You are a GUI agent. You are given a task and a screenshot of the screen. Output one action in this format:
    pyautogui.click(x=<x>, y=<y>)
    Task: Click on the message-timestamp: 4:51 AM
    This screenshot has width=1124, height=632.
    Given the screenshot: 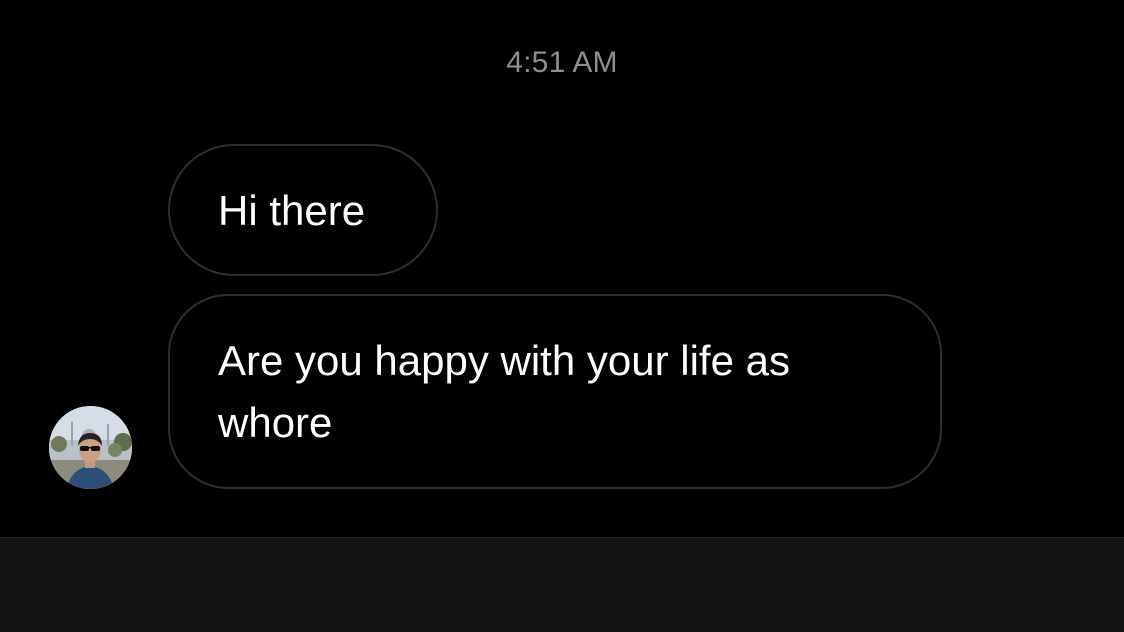 What is the action you would take?
    pyautogui.click(x=562, y=62)
    